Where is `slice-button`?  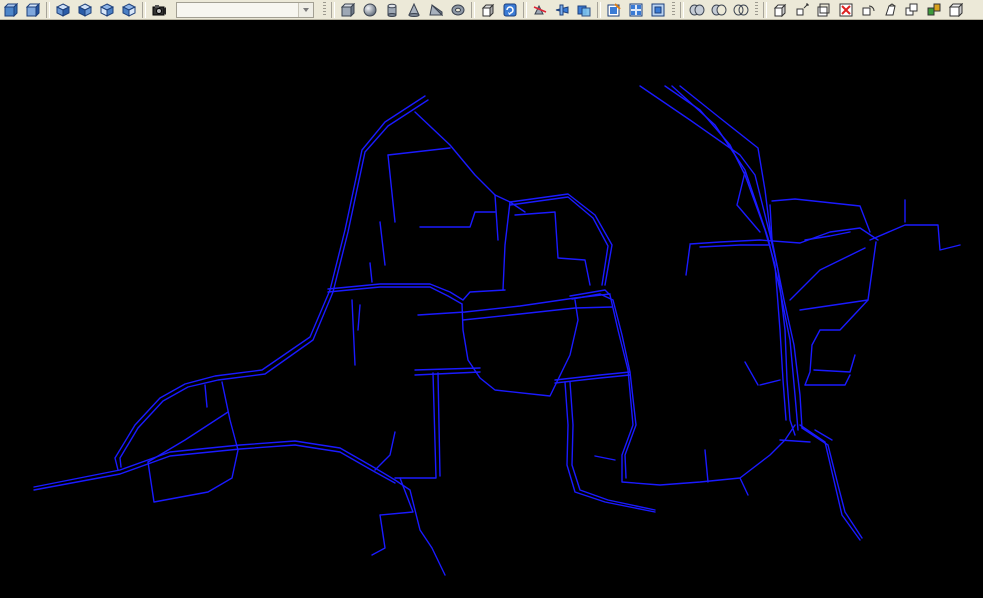 slice-button is located at coordinates (540, 10).